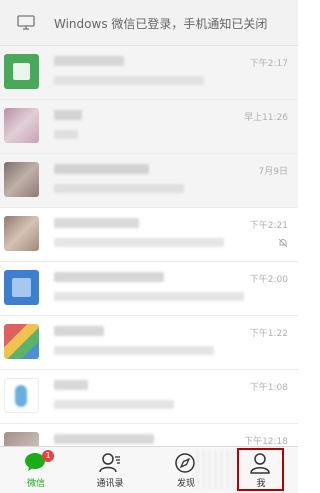  What do you see at coordinates (109, 463) in the screenshot?
I see `contacts-icon` at bounding box center [109, 463].